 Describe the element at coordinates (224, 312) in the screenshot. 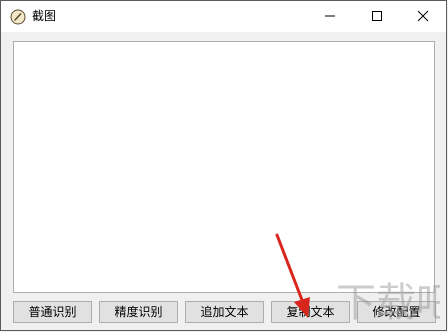

I see `append-text-button: 追加文本` at that location.